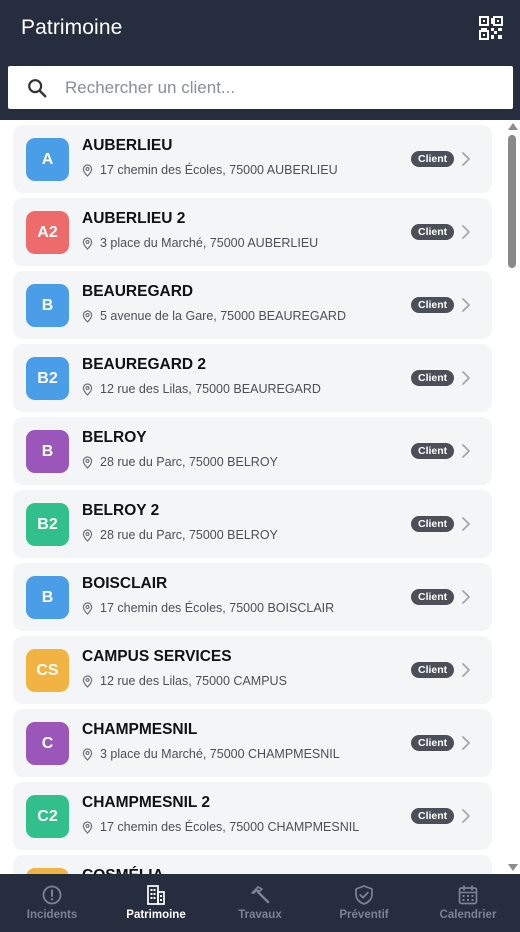  What do you see at coordinates (47, 670) in the screenshot?
I see `client-avatar: CS` at bounding box center [47, 670].